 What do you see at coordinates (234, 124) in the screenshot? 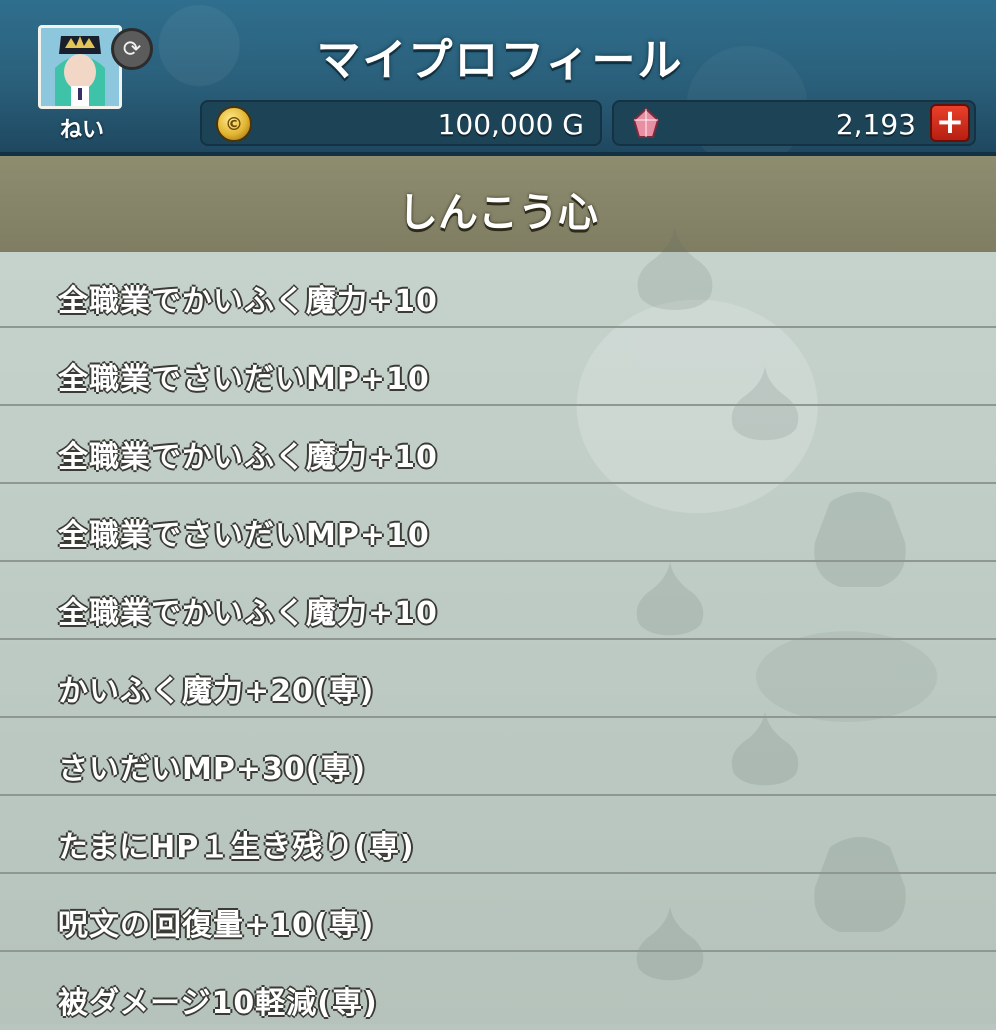
I see `gold-coin-icon: ©` at bounding box center [234, 124].